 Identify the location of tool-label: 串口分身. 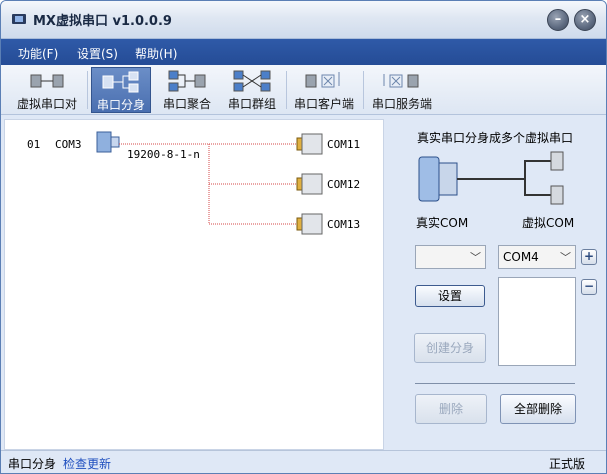
(120, 105).